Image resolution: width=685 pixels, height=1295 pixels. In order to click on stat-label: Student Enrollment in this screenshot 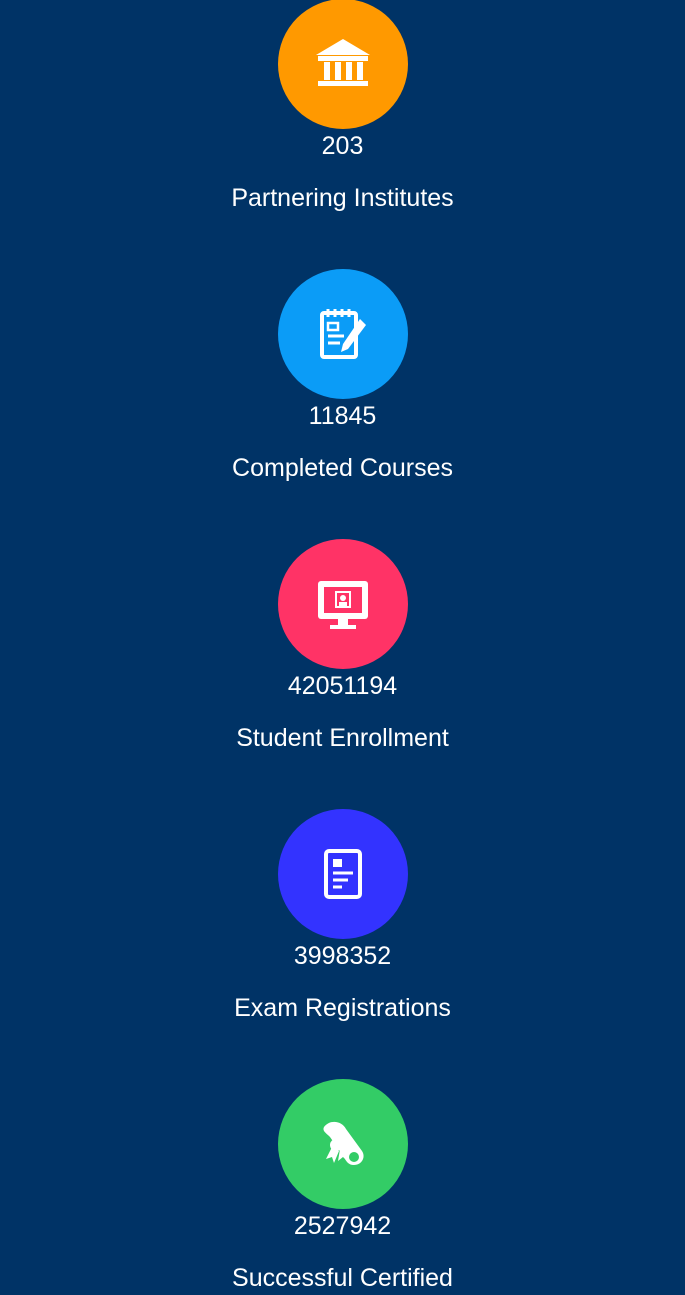, I will do `click(342, 738)`.